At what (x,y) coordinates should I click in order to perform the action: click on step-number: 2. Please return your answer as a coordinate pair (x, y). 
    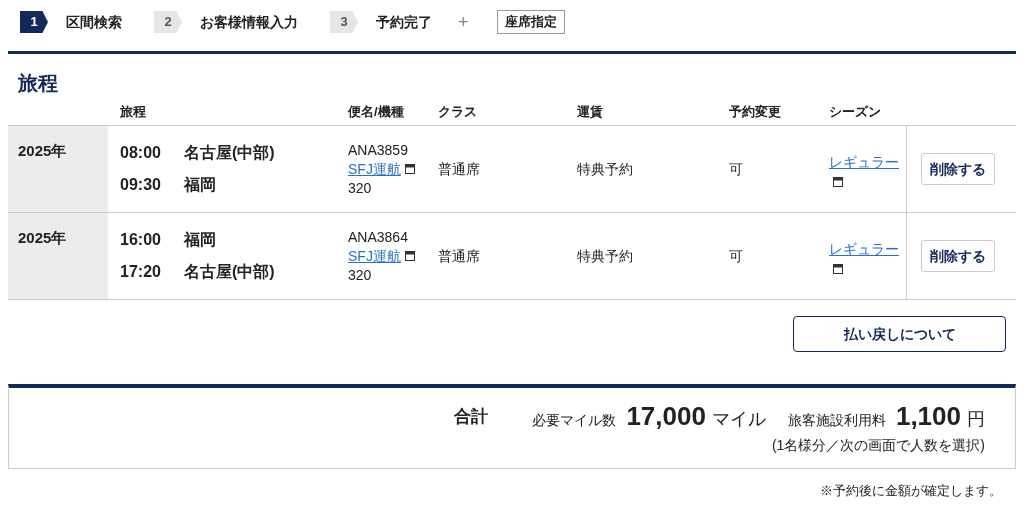
    Looking at the image, I should click on (168, 22).